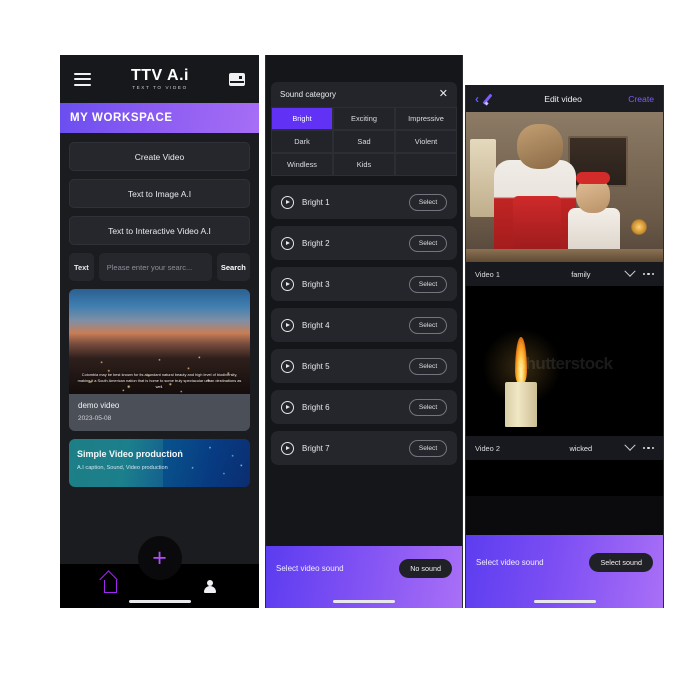 Image resolution: width=700 pixels, height=700 pixels. I want to click on floating-action-wrap: +, so click(159, 558).